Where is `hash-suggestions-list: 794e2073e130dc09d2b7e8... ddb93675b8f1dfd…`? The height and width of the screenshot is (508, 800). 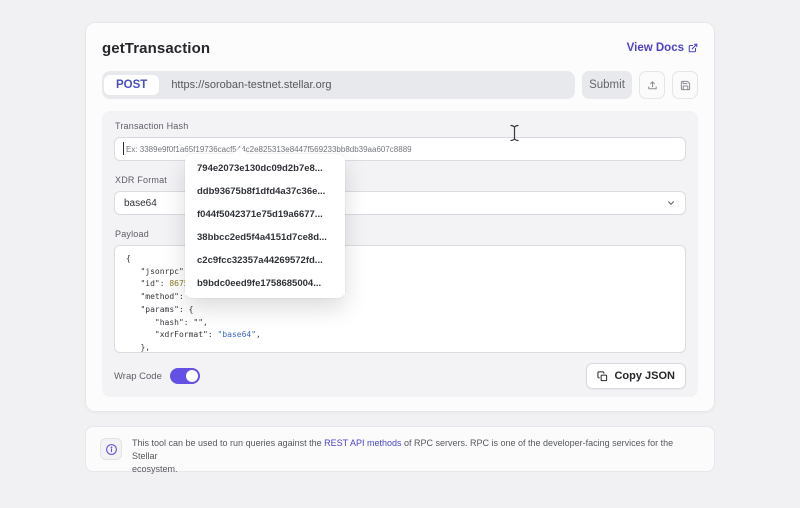 hash-suggestions-list: 794e2073e130dc09d2b7e8... ddb93675b8f1dfd… is located at coordinates (265, 226).